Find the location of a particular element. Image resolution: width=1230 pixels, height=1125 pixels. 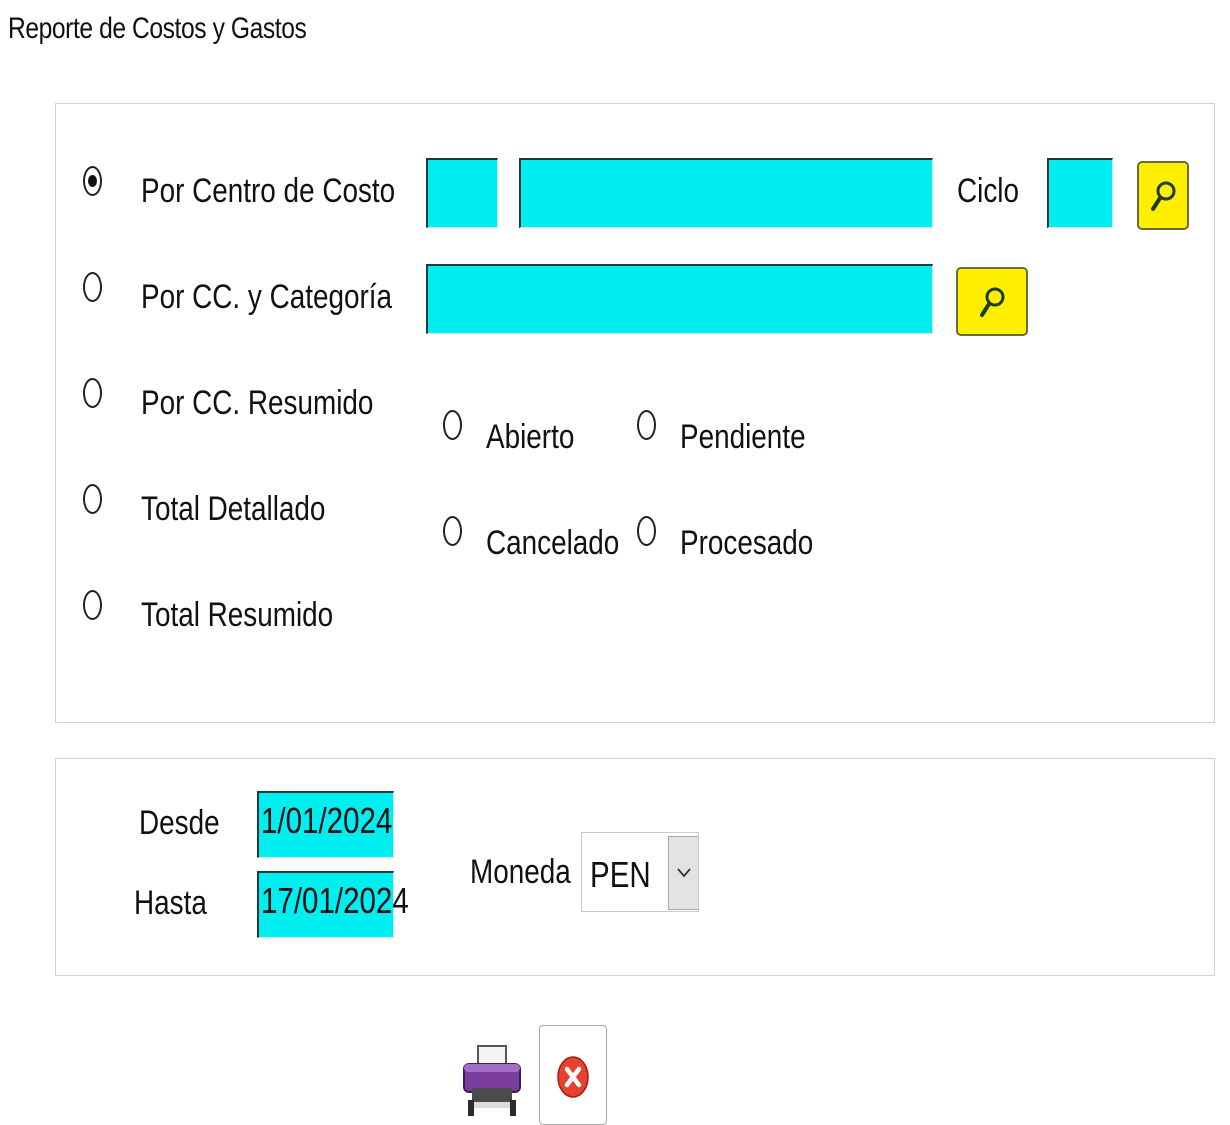

radio-total-resumido is located at coordinates (92, 605).